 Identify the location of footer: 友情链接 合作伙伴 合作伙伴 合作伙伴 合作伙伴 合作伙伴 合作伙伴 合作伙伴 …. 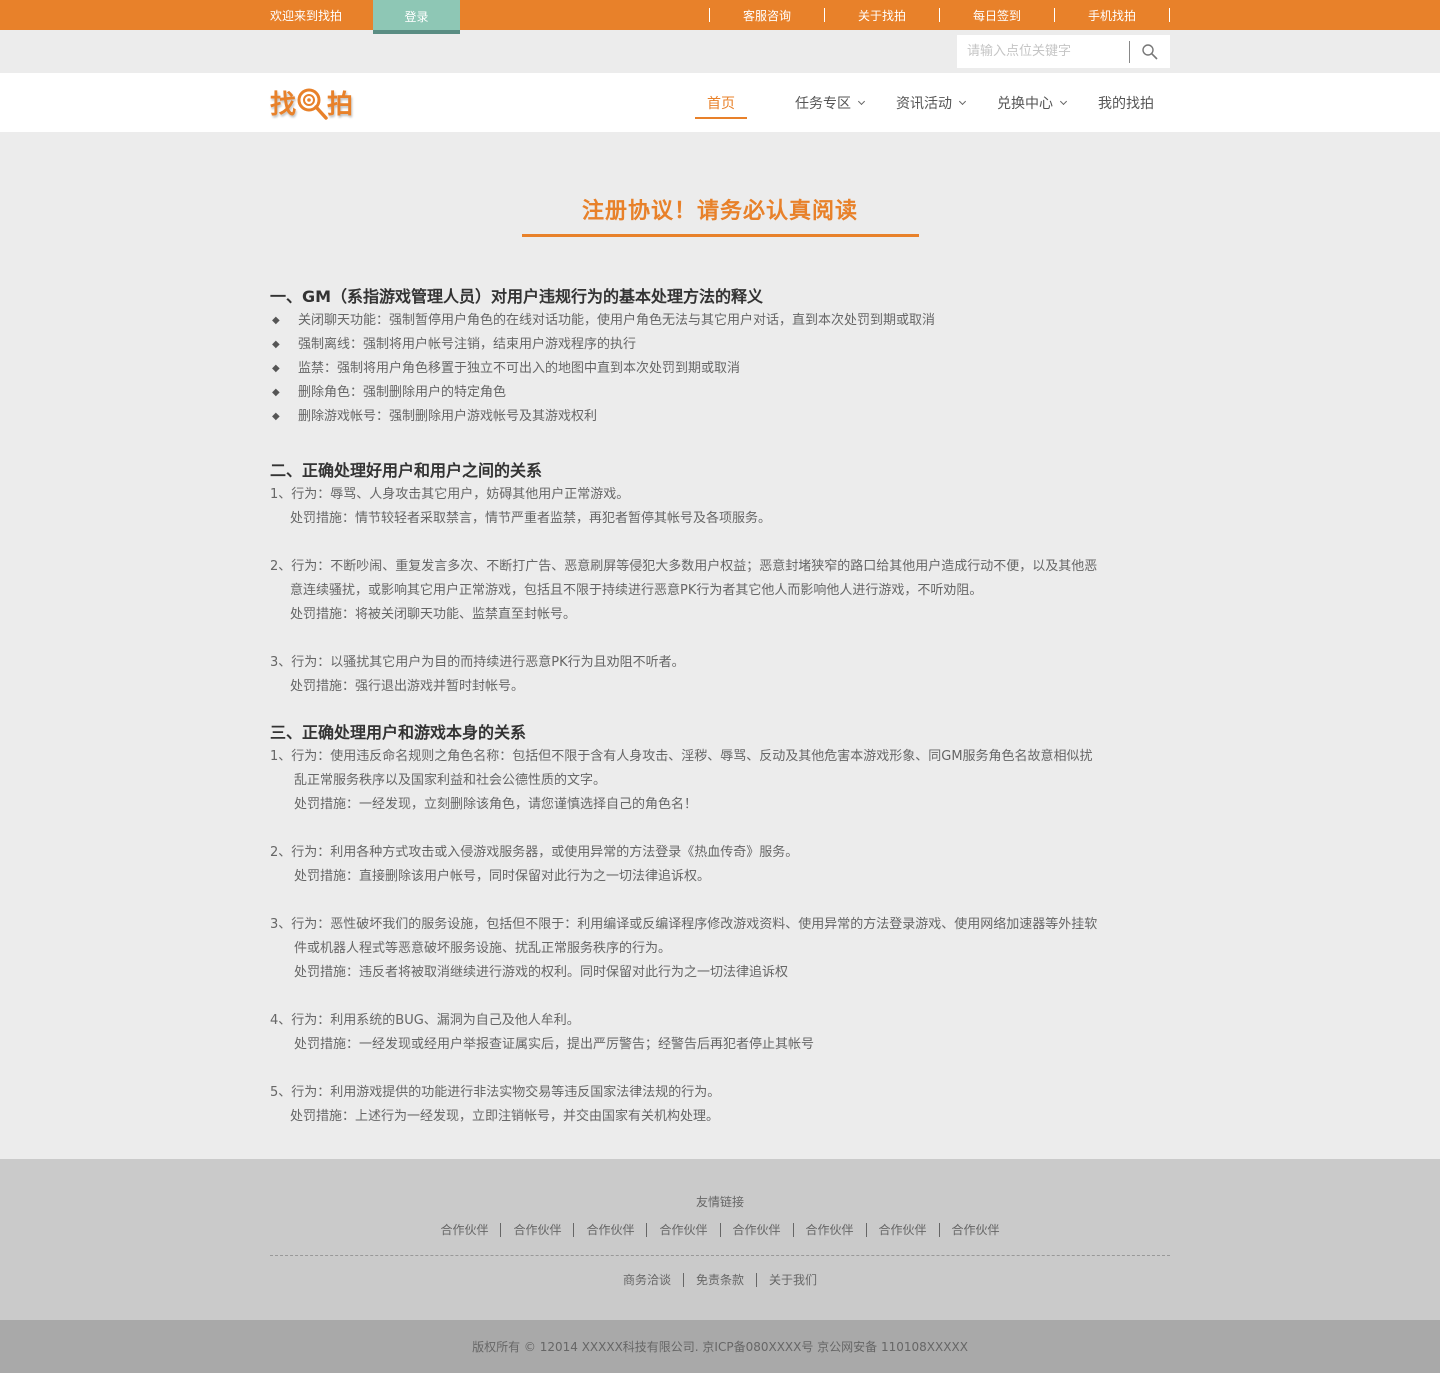
(720, 1239).